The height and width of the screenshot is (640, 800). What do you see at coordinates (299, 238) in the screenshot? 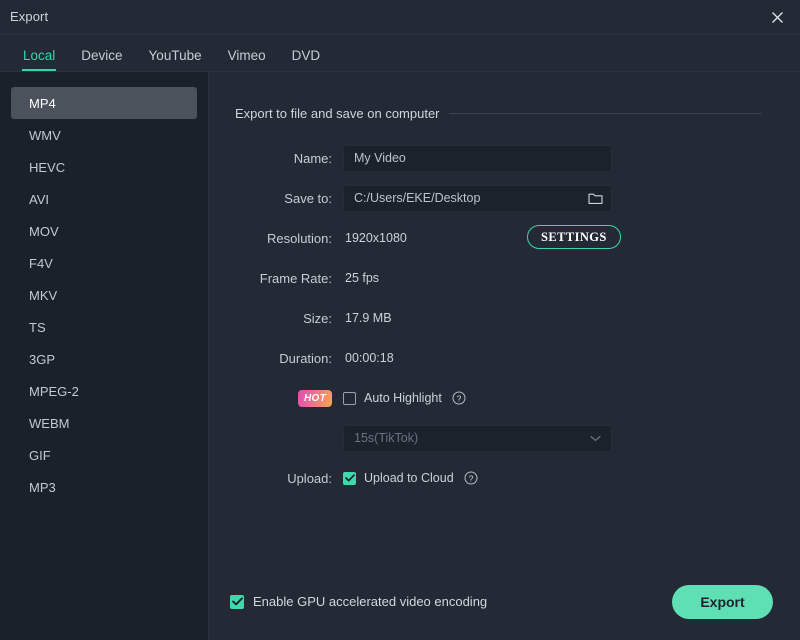
I see `resolution-label: Resolution:` at bounding box center [299, 238].